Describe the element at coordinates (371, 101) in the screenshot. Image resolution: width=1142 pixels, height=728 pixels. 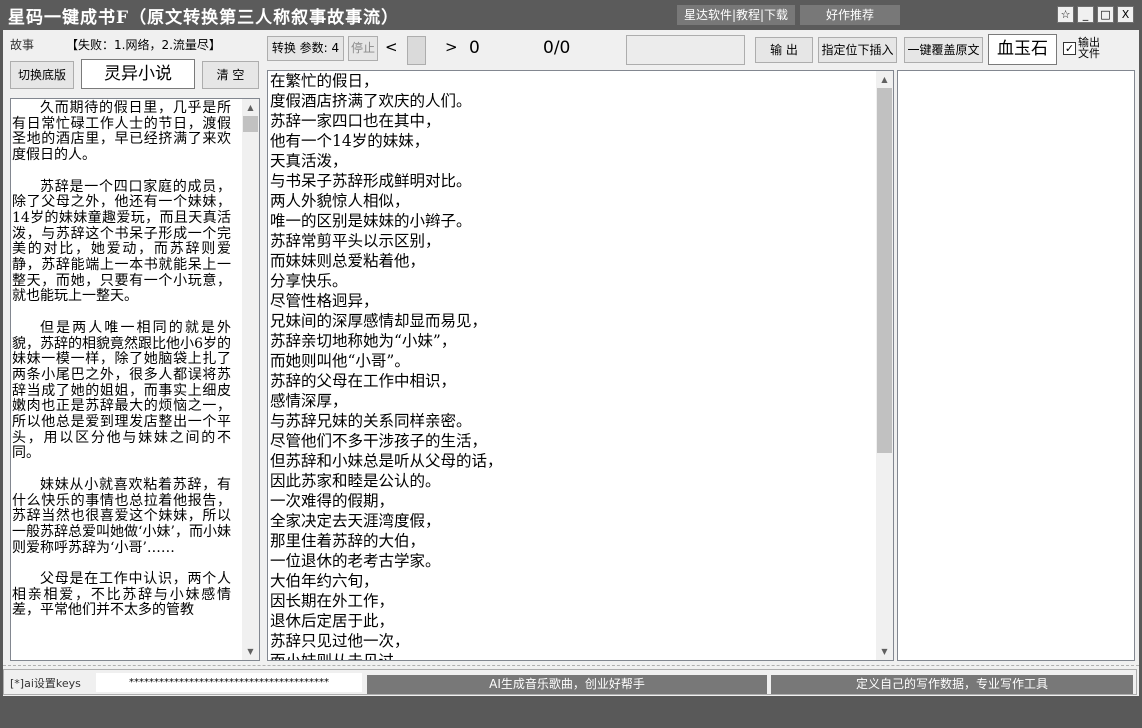
I see `output-line: 度假酒店挤满了欢庆的人们。` at that location.